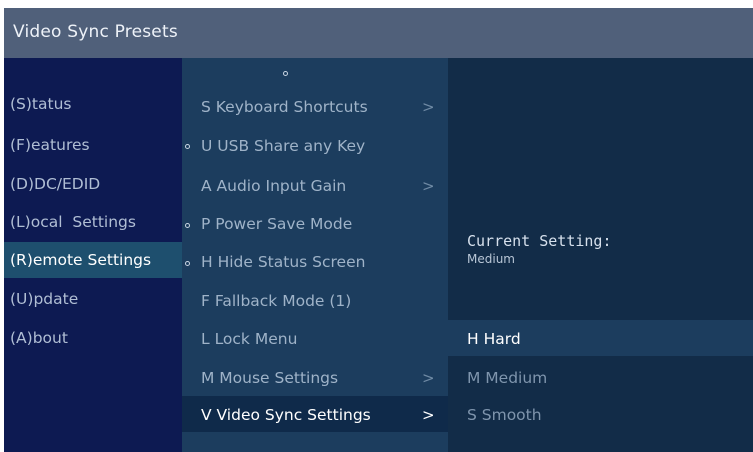  I want to click on remote-item-fallback-mode: F Fallback Mode (1), so click(276, 301).